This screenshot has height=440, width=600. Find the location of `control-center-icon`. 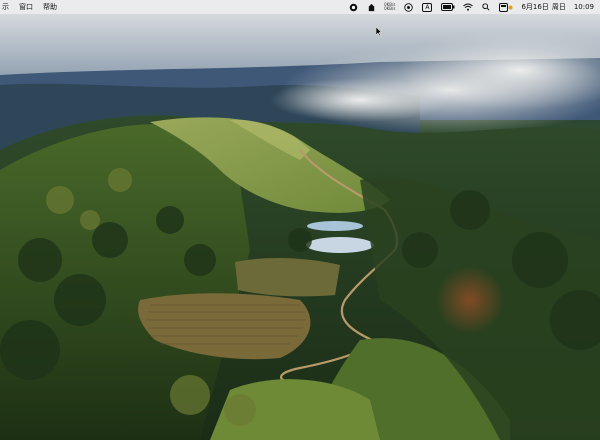

control-center-icon is located at coordinates (506, 7).